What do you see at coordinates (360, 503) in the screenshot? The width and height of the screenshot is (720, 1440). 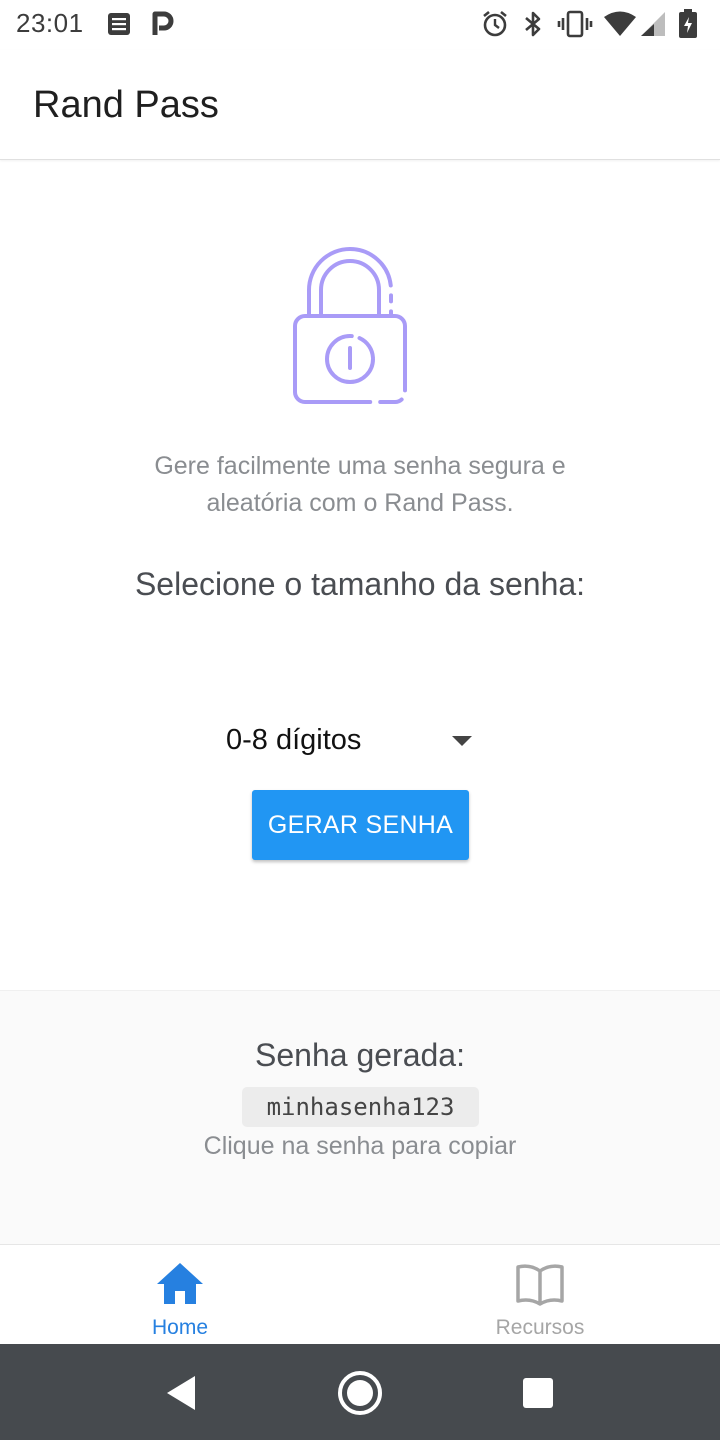 I see `intro-line-2: aleatória com o Rand Pass.` at bounding box center [360, 503].